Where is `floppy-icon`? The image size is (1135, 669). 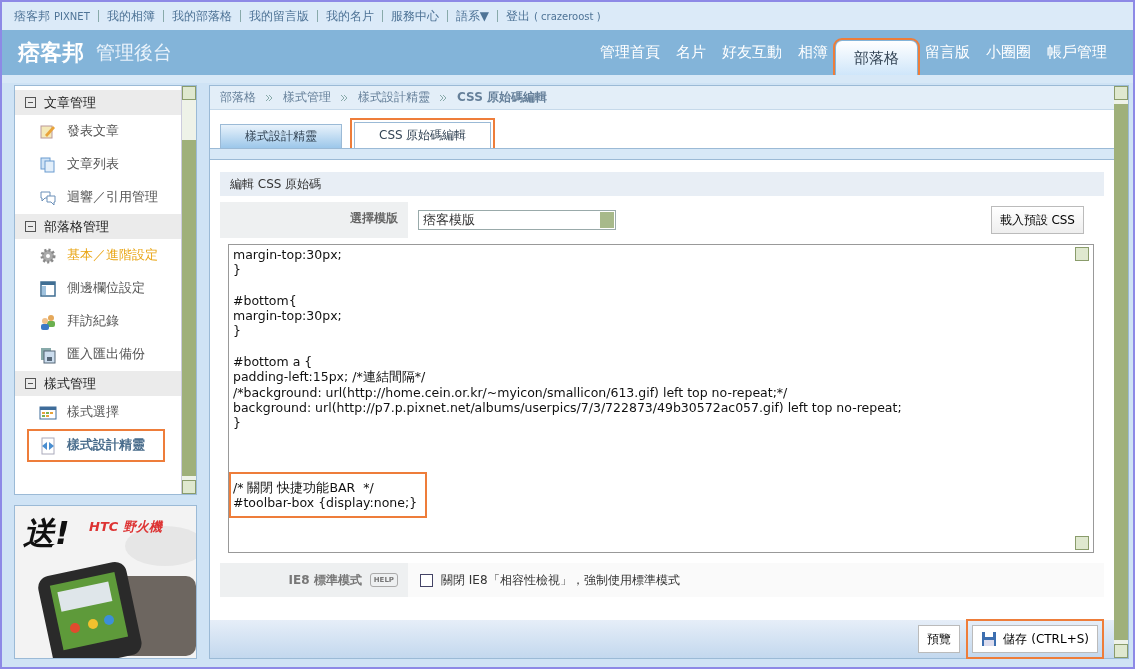
floppy-icon is located at coordinates (989, 639).